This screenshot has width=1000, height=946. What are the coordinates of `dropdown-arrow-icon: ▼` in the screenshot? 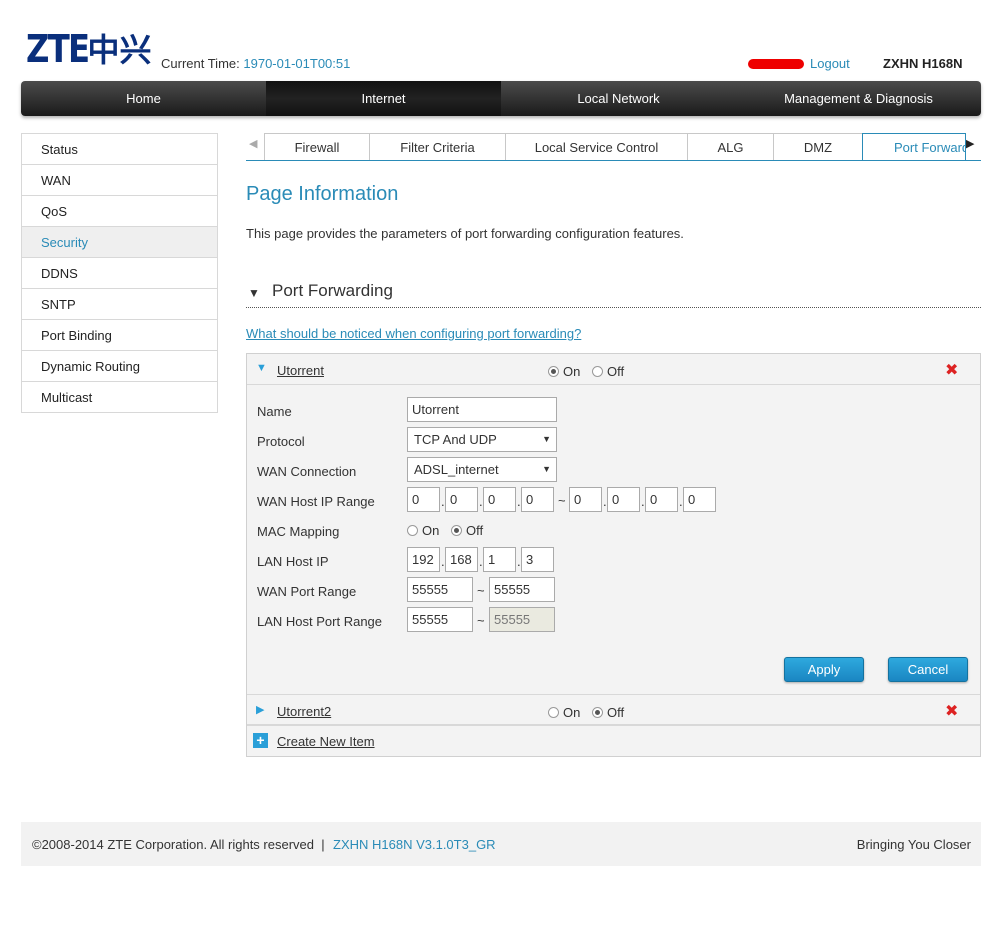 It's located at (546, 439).